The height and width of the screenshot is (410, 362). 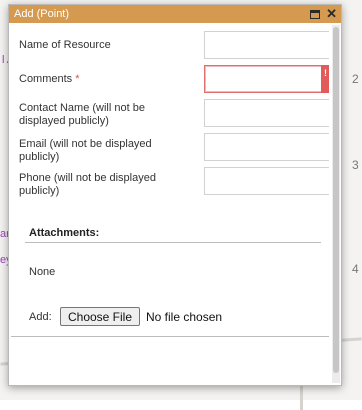 I want to click on file-status-text: No file chosen, so click(x=184, y=317).